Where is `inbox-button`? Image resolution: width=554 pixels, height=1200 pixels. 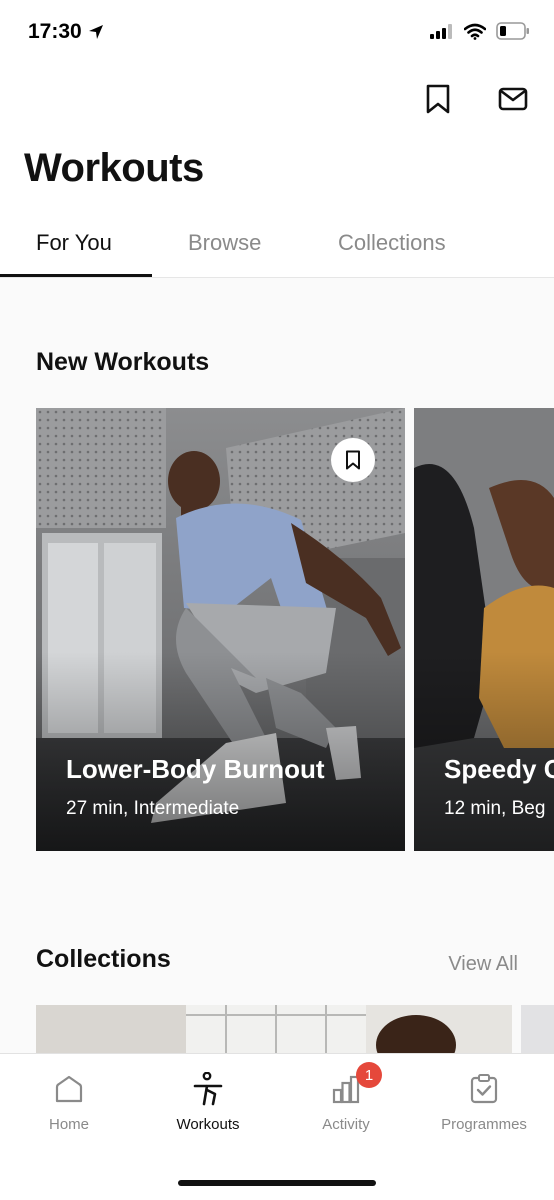 inbox-button is located at coordinates (513, 99).